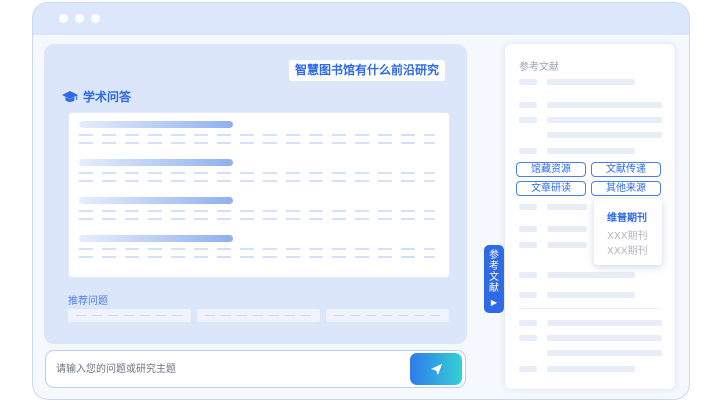 This screenshot has width=720, height=405. What do you see at coordinates (494, 288) in the screenshot?
I see `references-tab-char: 献` at bounding box center [494, 288].